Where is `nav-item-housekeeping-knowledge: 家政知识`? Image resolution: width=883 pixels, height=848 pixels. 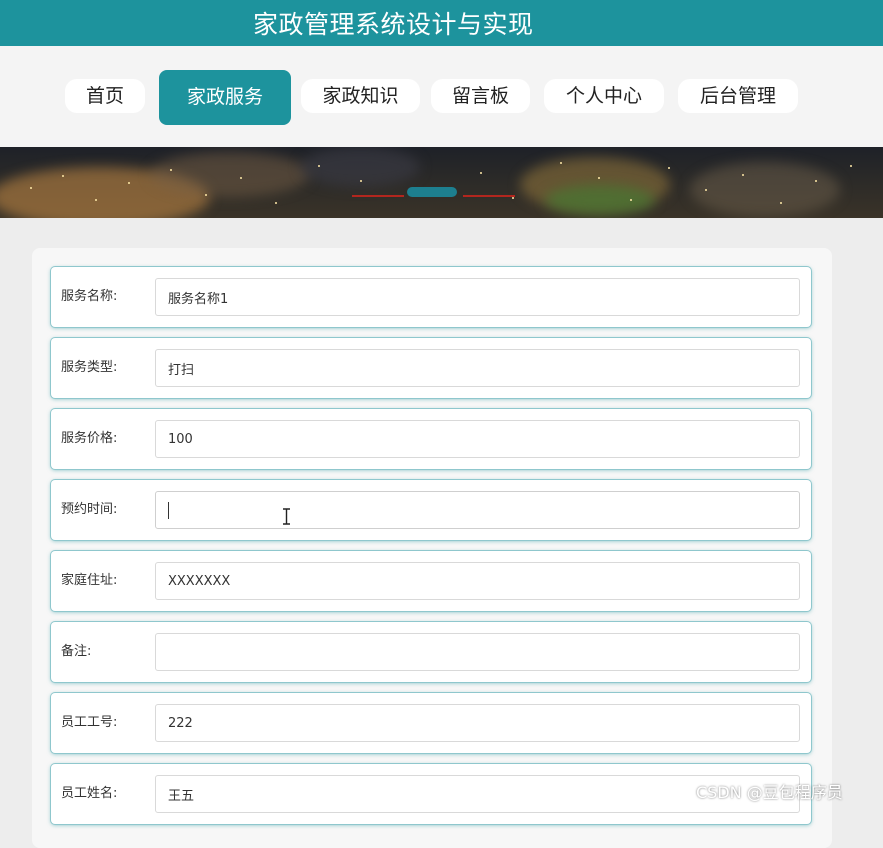 nav-item-housekeeping-knowledge: 家政知识 is located at coordinates (360, 96).